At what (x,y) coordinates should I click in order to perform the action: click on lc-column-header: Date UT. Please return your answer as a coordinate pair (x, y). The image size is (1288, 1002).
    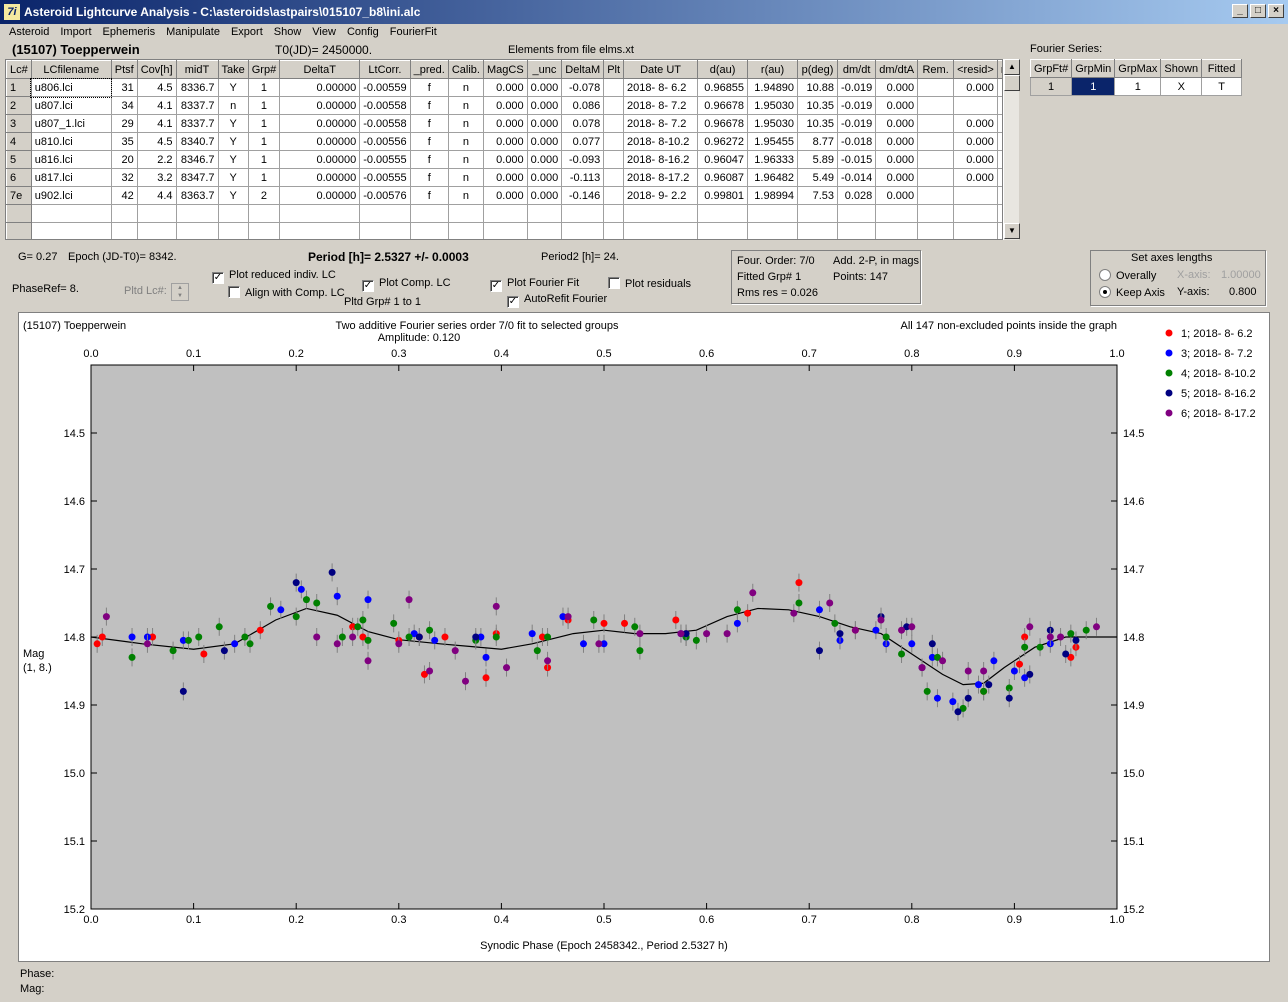
    Looking at the image, I should click on (661, 69).